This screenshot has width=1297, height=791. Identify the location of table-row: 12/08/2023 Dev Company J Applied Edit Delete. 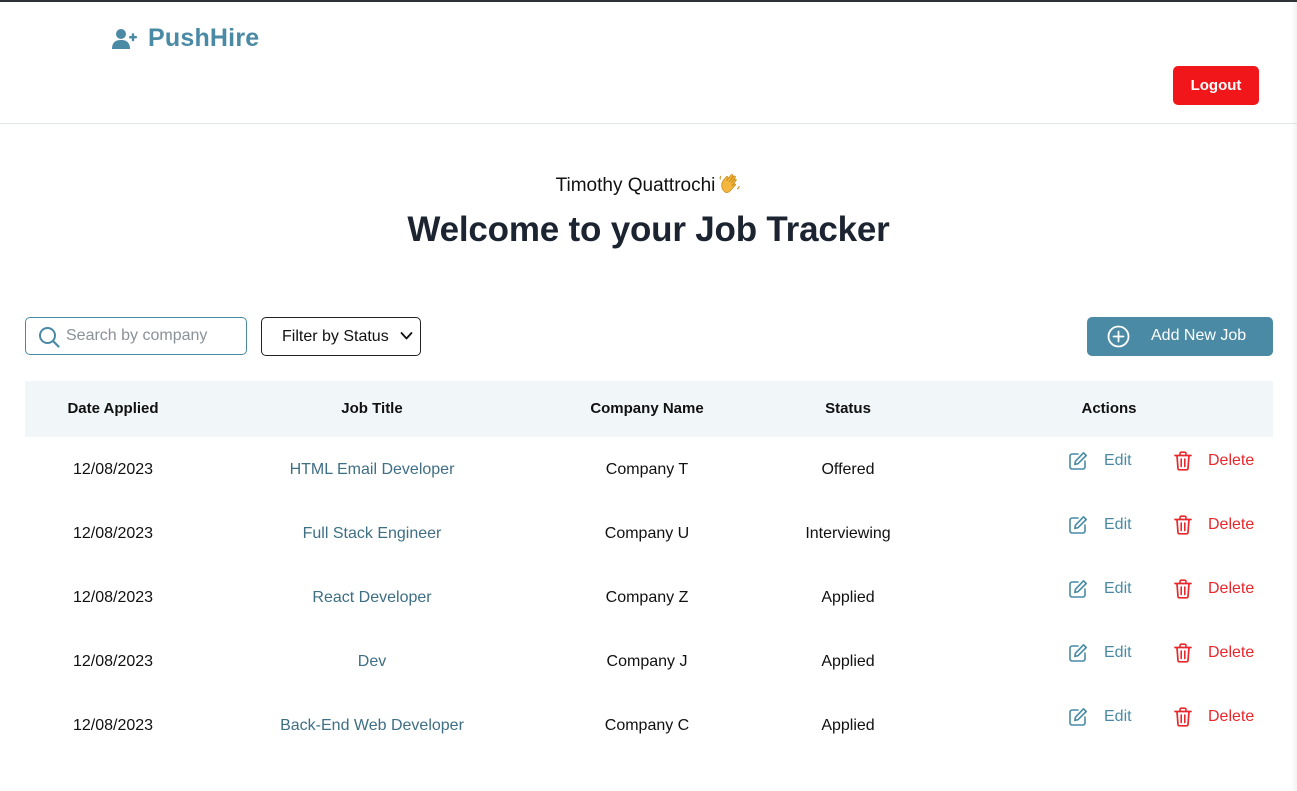
(649, 661).